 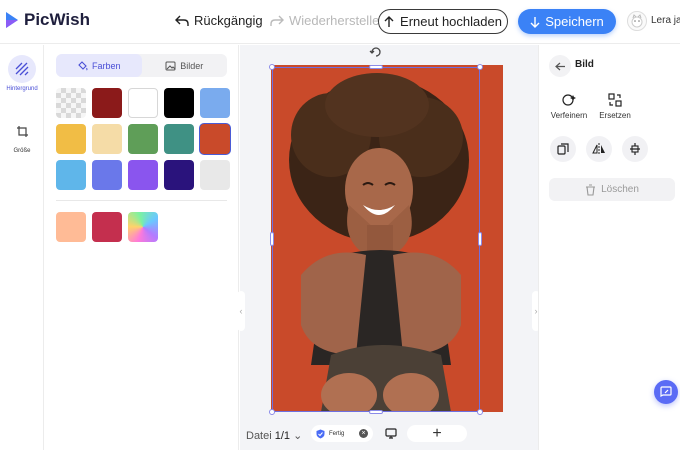 I want to click on tab-colors-label: Farben, so click(x=106, y=65).